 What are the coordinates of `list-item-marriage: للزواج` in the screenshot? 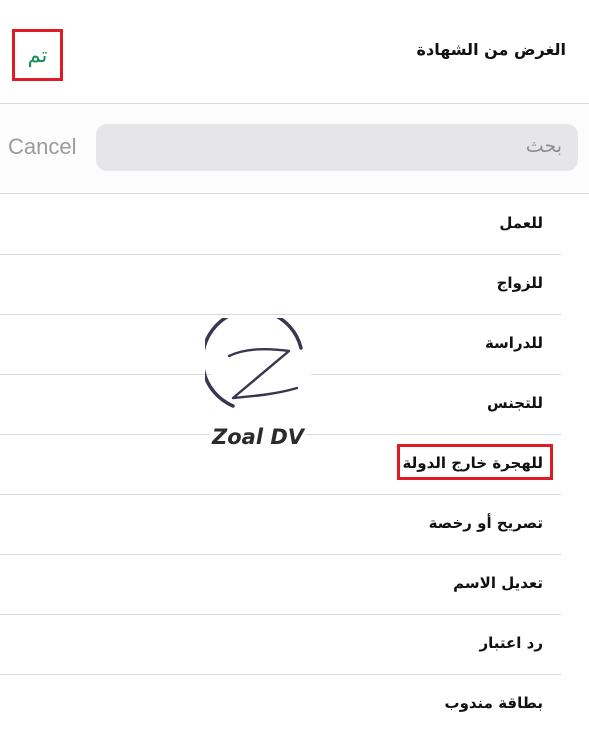 It's located at (280, 284).